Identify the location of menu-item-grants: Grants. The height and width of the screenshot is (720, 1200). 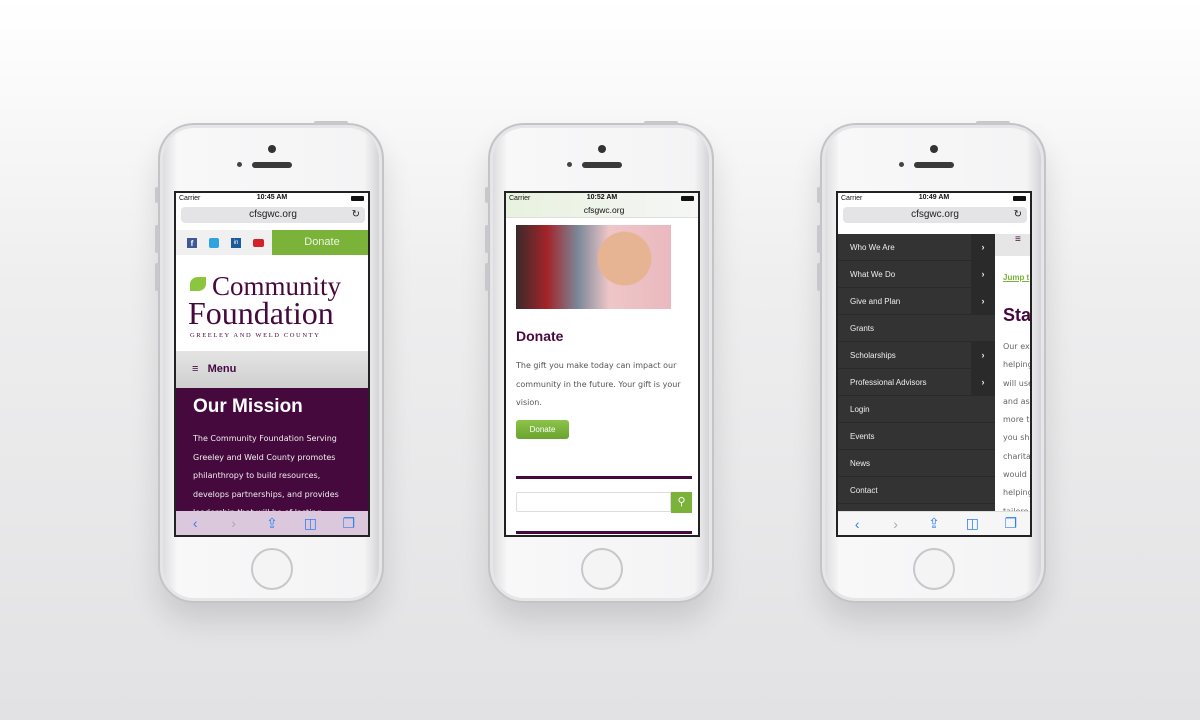
(916, 328).